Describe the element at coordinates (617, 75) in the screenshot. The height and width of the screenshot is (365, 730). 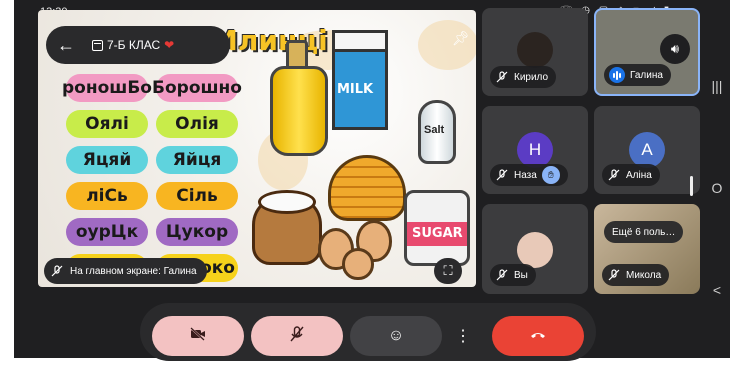
I see `speaking-indicator-icon` at that location.